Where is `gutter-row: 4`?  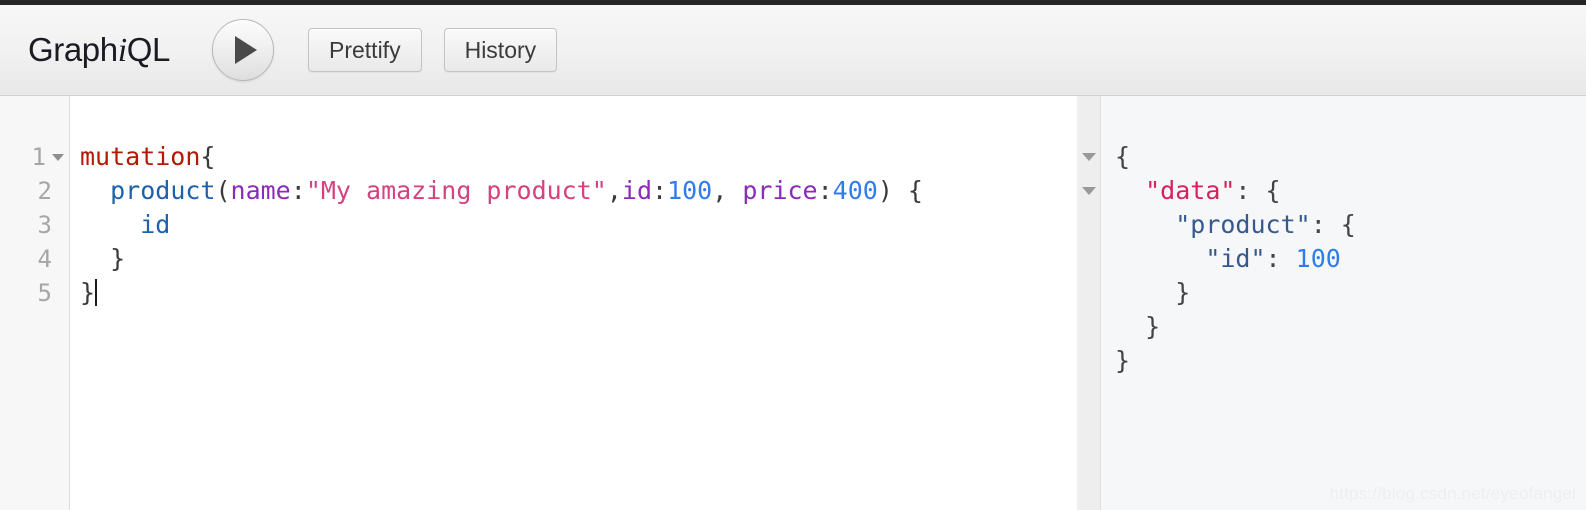 gutter-row: 4 is located at coordinates (34, 259).